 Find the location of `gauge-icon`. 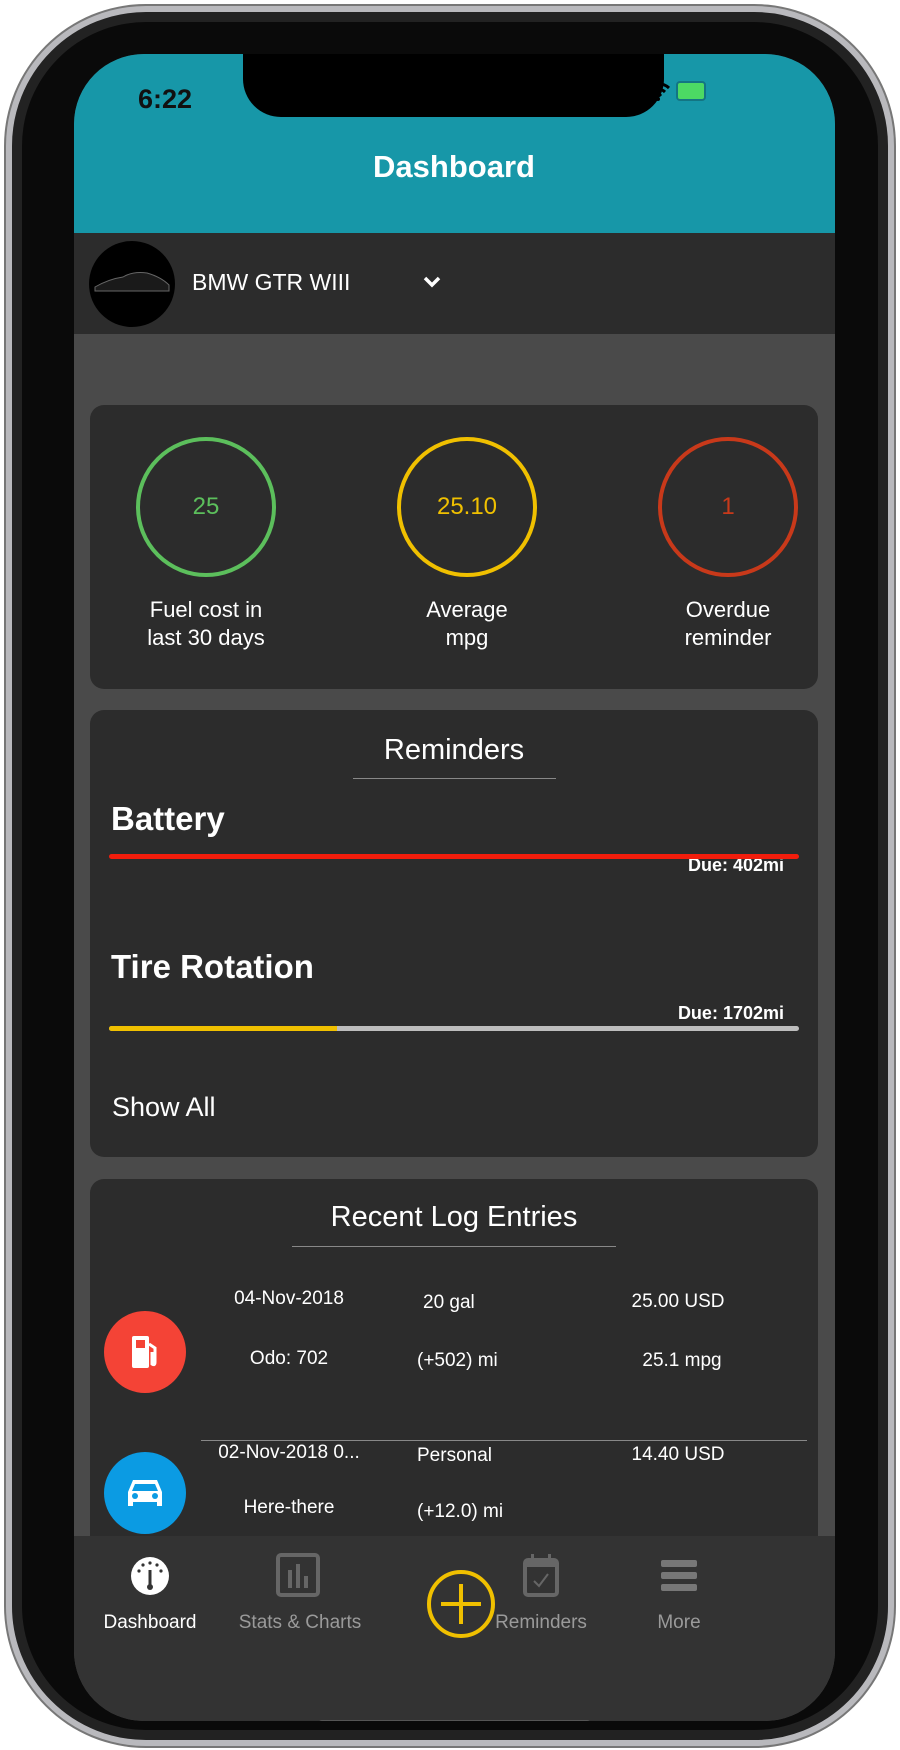

gauge-icon is located at coordinates (150, 1576).